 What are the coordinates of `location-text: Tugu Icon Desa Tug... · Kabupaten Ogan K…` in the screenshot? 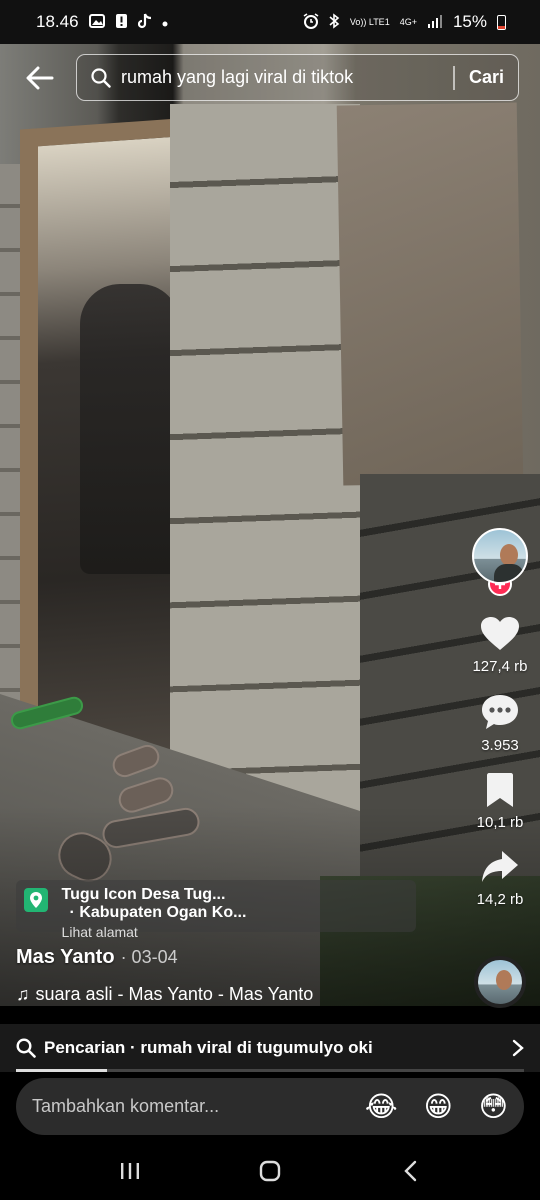 It's located at (235, 913).